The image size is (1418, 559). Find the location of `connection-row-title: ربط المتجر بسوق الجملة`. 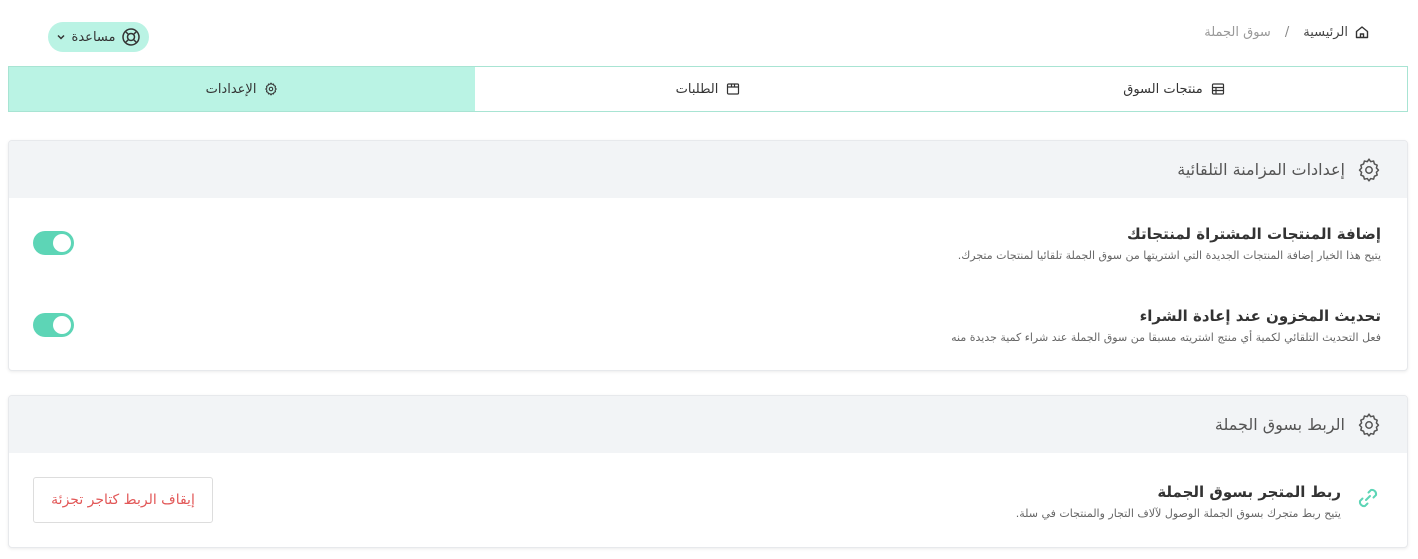

connection-row-title: ربط المتجر بسوق الجملة is located at coordinates (1249, 492).